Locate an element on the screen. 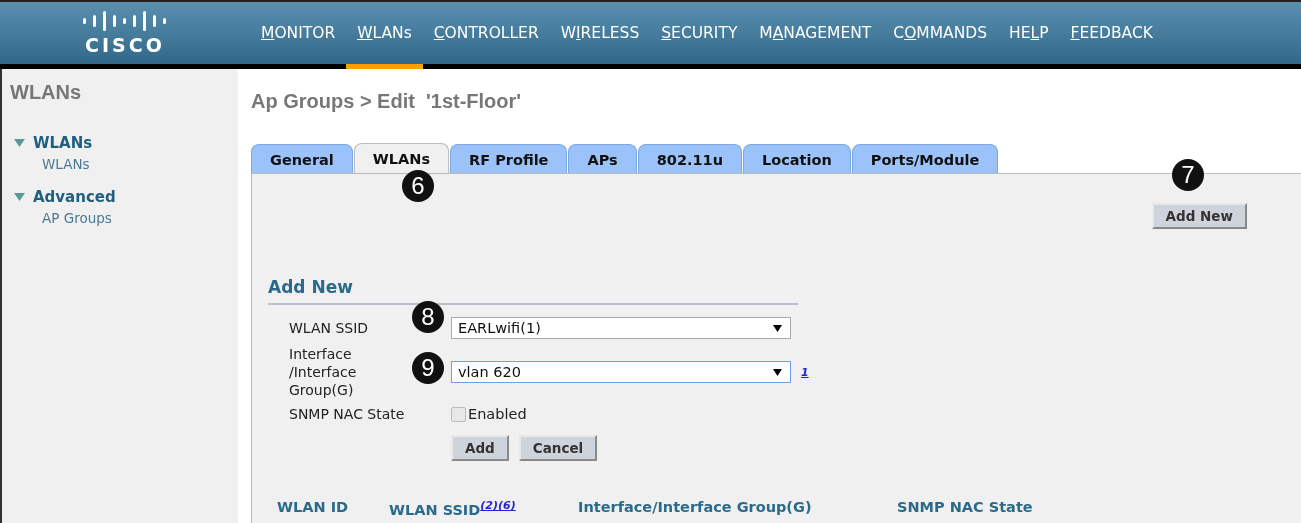  footnote-link: 1 is located at coordinates (805, 372).